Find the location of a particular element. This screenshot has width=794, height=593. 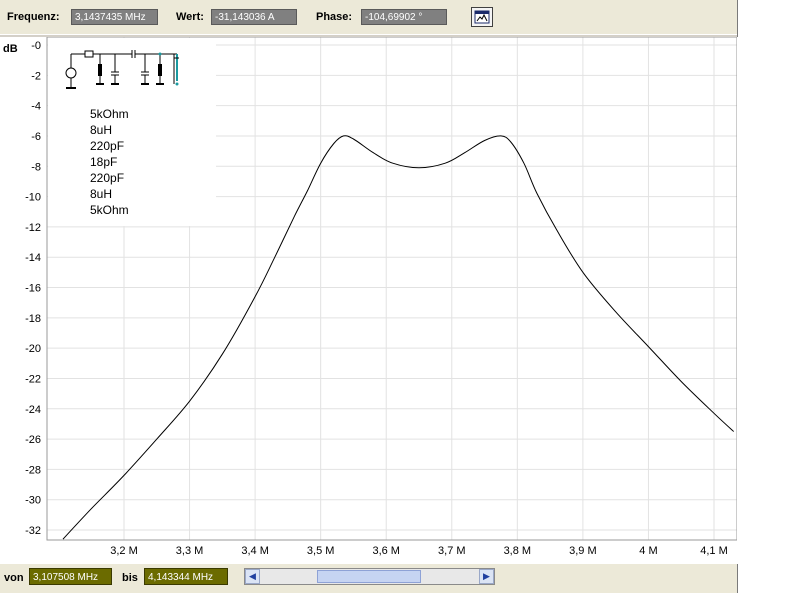

y-tick-label: -26 is located at coordinates (33, 440).